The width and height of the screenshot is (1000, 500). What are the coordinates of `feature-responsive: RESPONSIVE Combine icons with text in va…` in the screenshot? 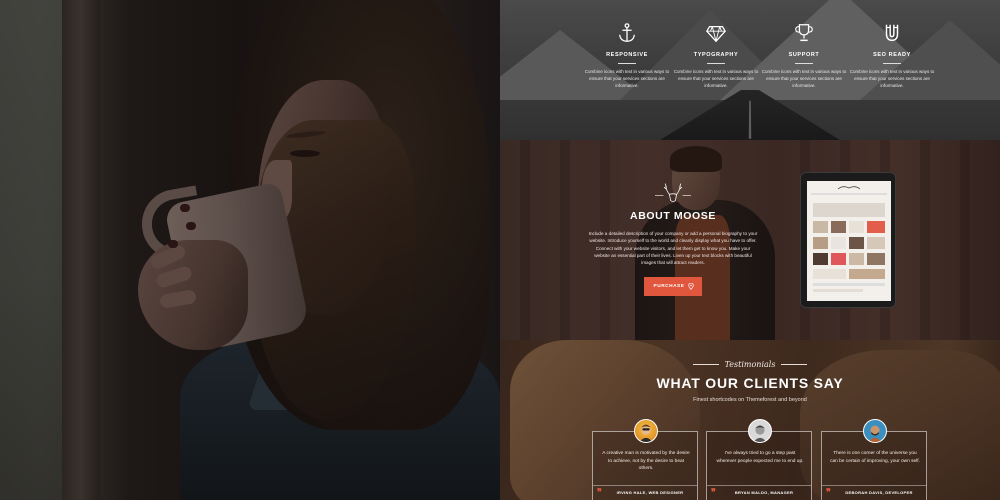 It's located at (627, 56).